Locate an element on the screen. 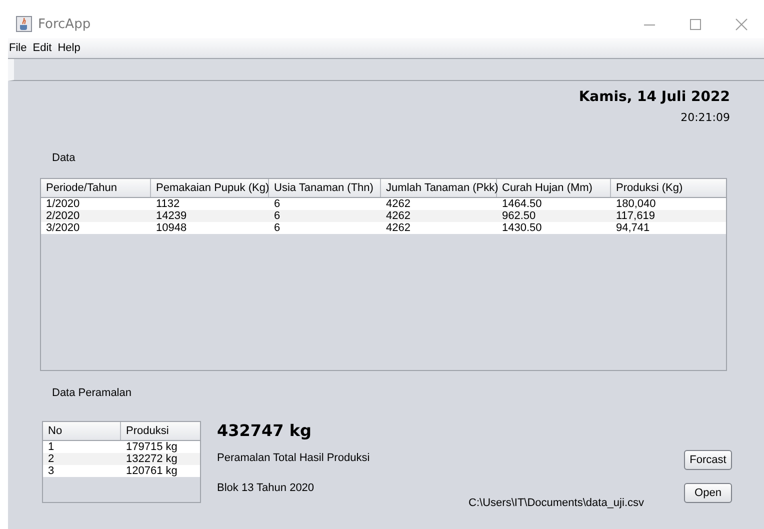  column-header: Jumlah Tanaman (Pkk) is located at coordinates (439, 188).